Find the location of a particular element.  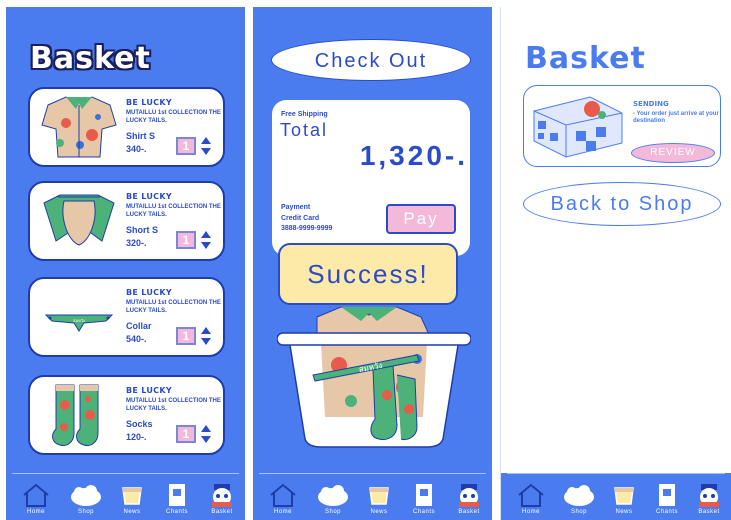

credit-card-label: Credit Card is located at coordinates (300, 218).